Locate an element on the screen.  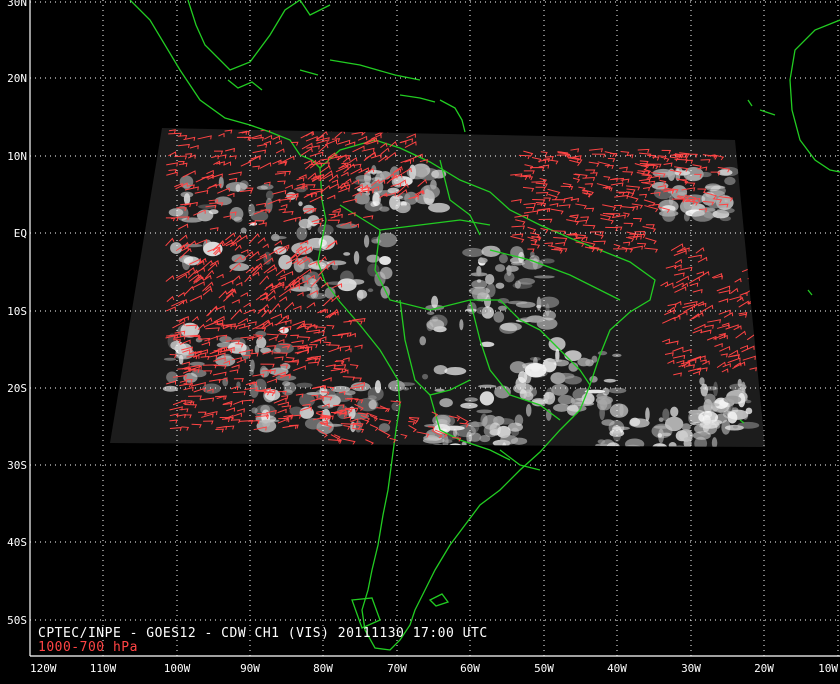
longitude-labels: 120W 110W 100W 90W 80W 70W 60W 50W 40W 30W 20W 10W is located at coordinates (434, 668).